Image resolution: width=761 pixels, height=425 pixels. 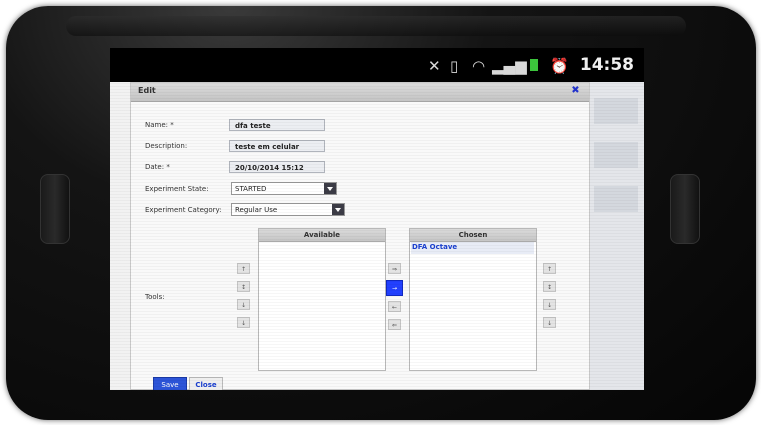 What do you see at coordinates (55, 209) in the screenshot?
I see `phone-side-speaker` at bounding box center [55, 209].